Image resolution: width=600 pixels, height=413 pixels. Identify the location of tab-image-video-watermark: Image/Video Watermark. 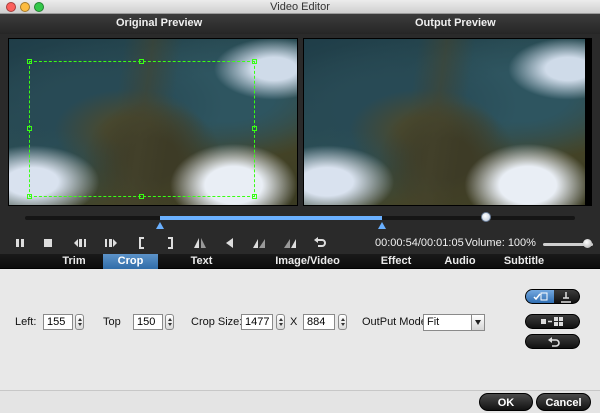
(307, 268).